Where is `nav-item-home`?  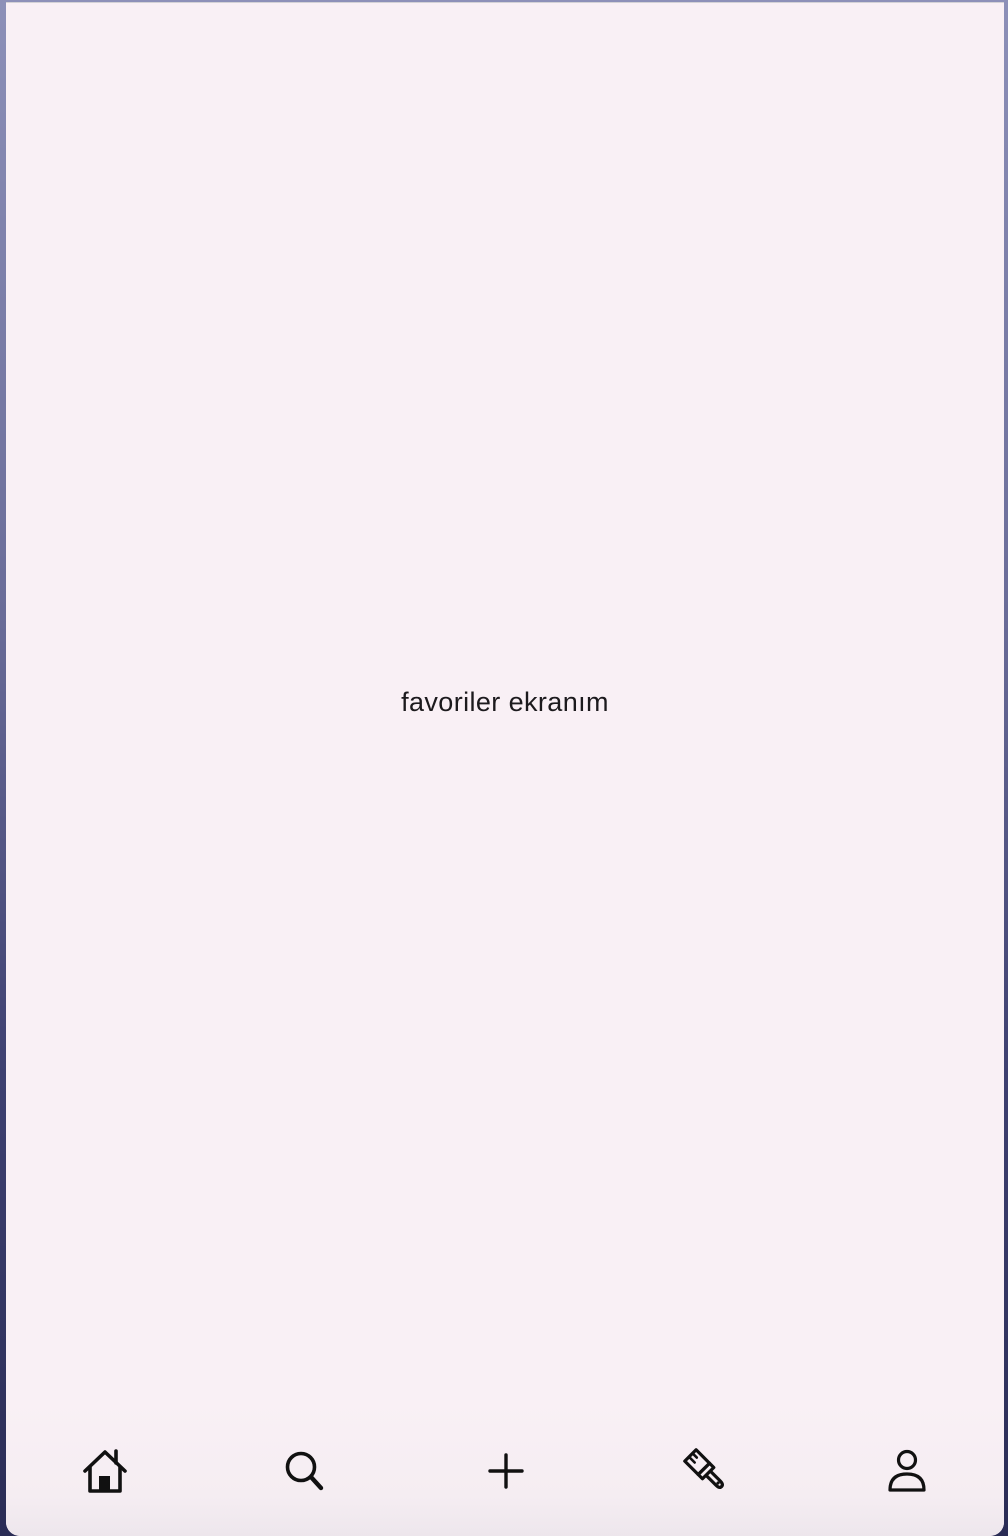
nav-item-home is located at coordinates (105, 1471).